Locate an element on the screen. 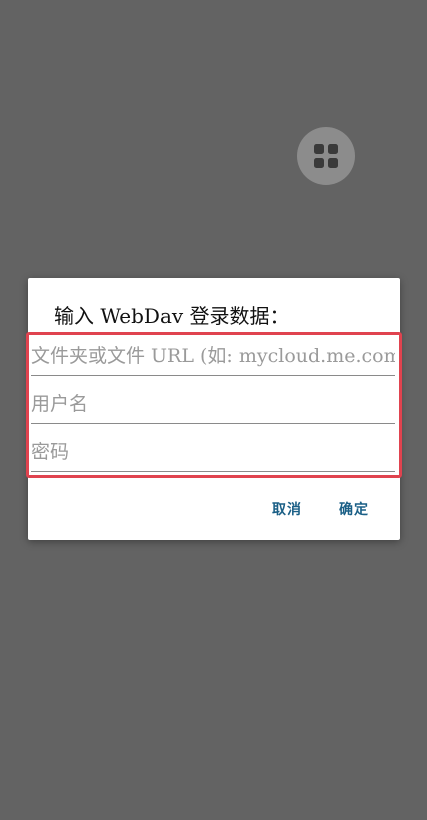 The height and width of the screenshot is (820, 427). password-input is located at coordinates (213, 452).